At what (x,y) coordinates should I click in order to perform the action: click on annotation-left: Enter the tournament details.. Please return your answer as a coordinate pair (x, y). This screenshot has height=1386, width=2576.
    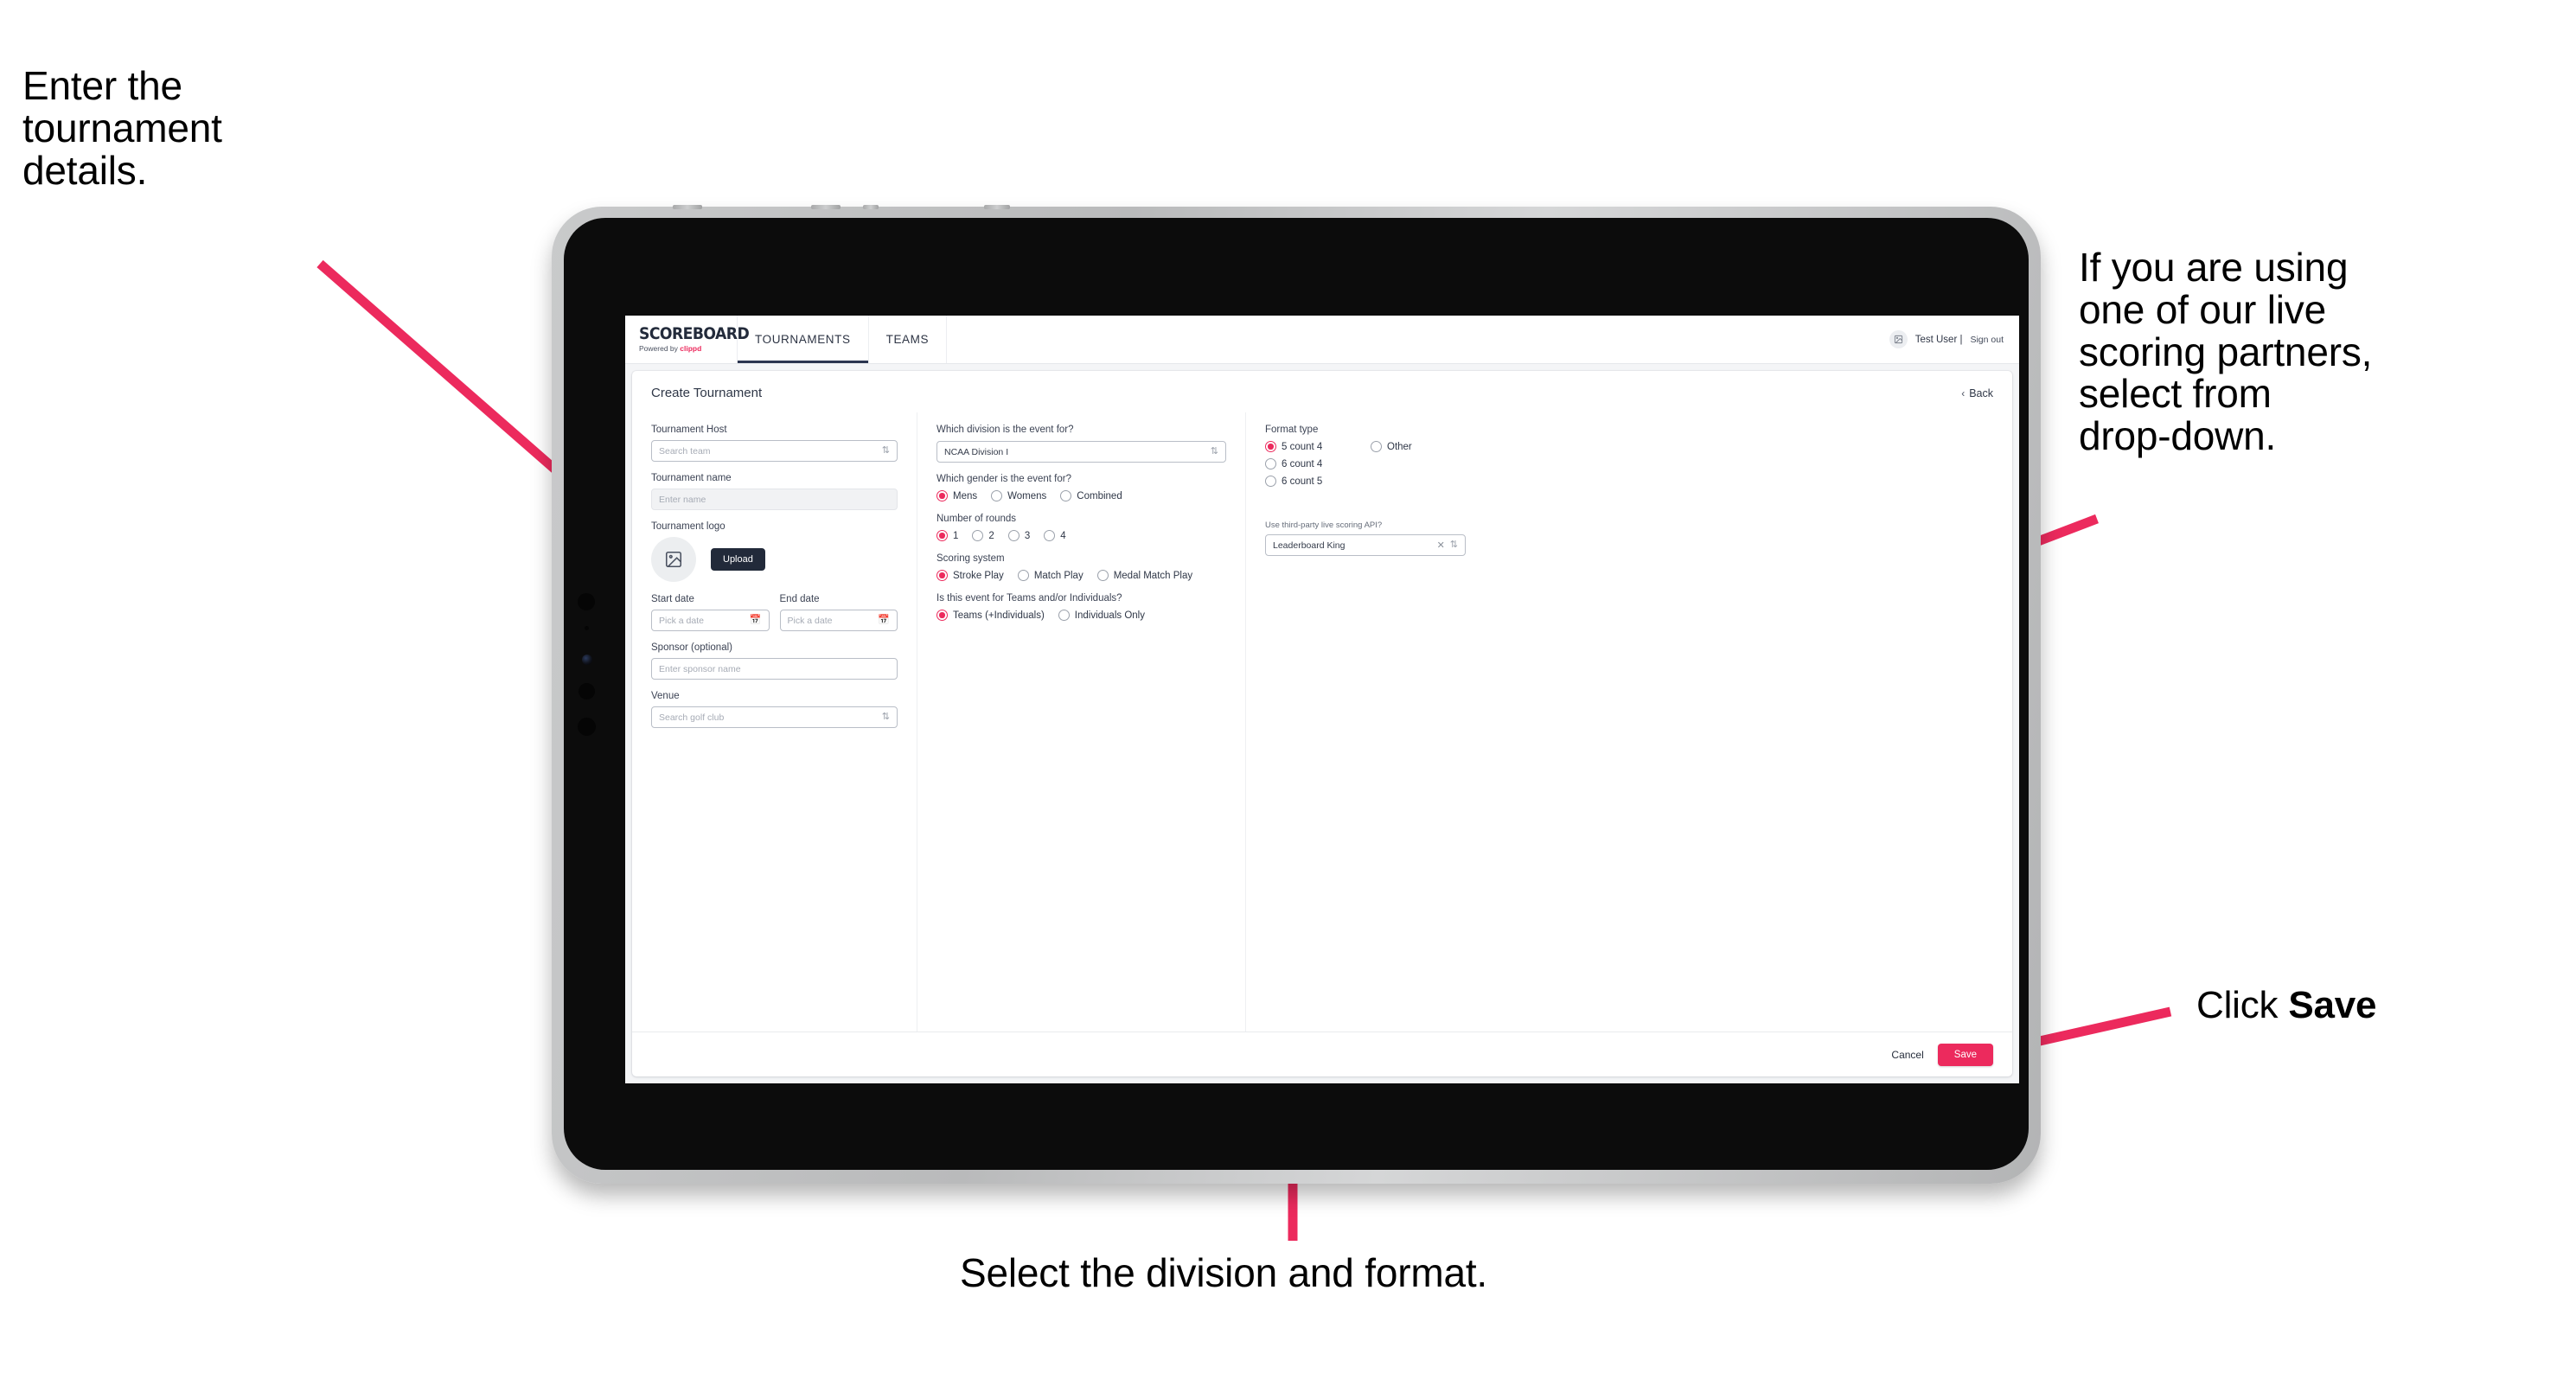
    Looking at the image, I should click on (122, 128).